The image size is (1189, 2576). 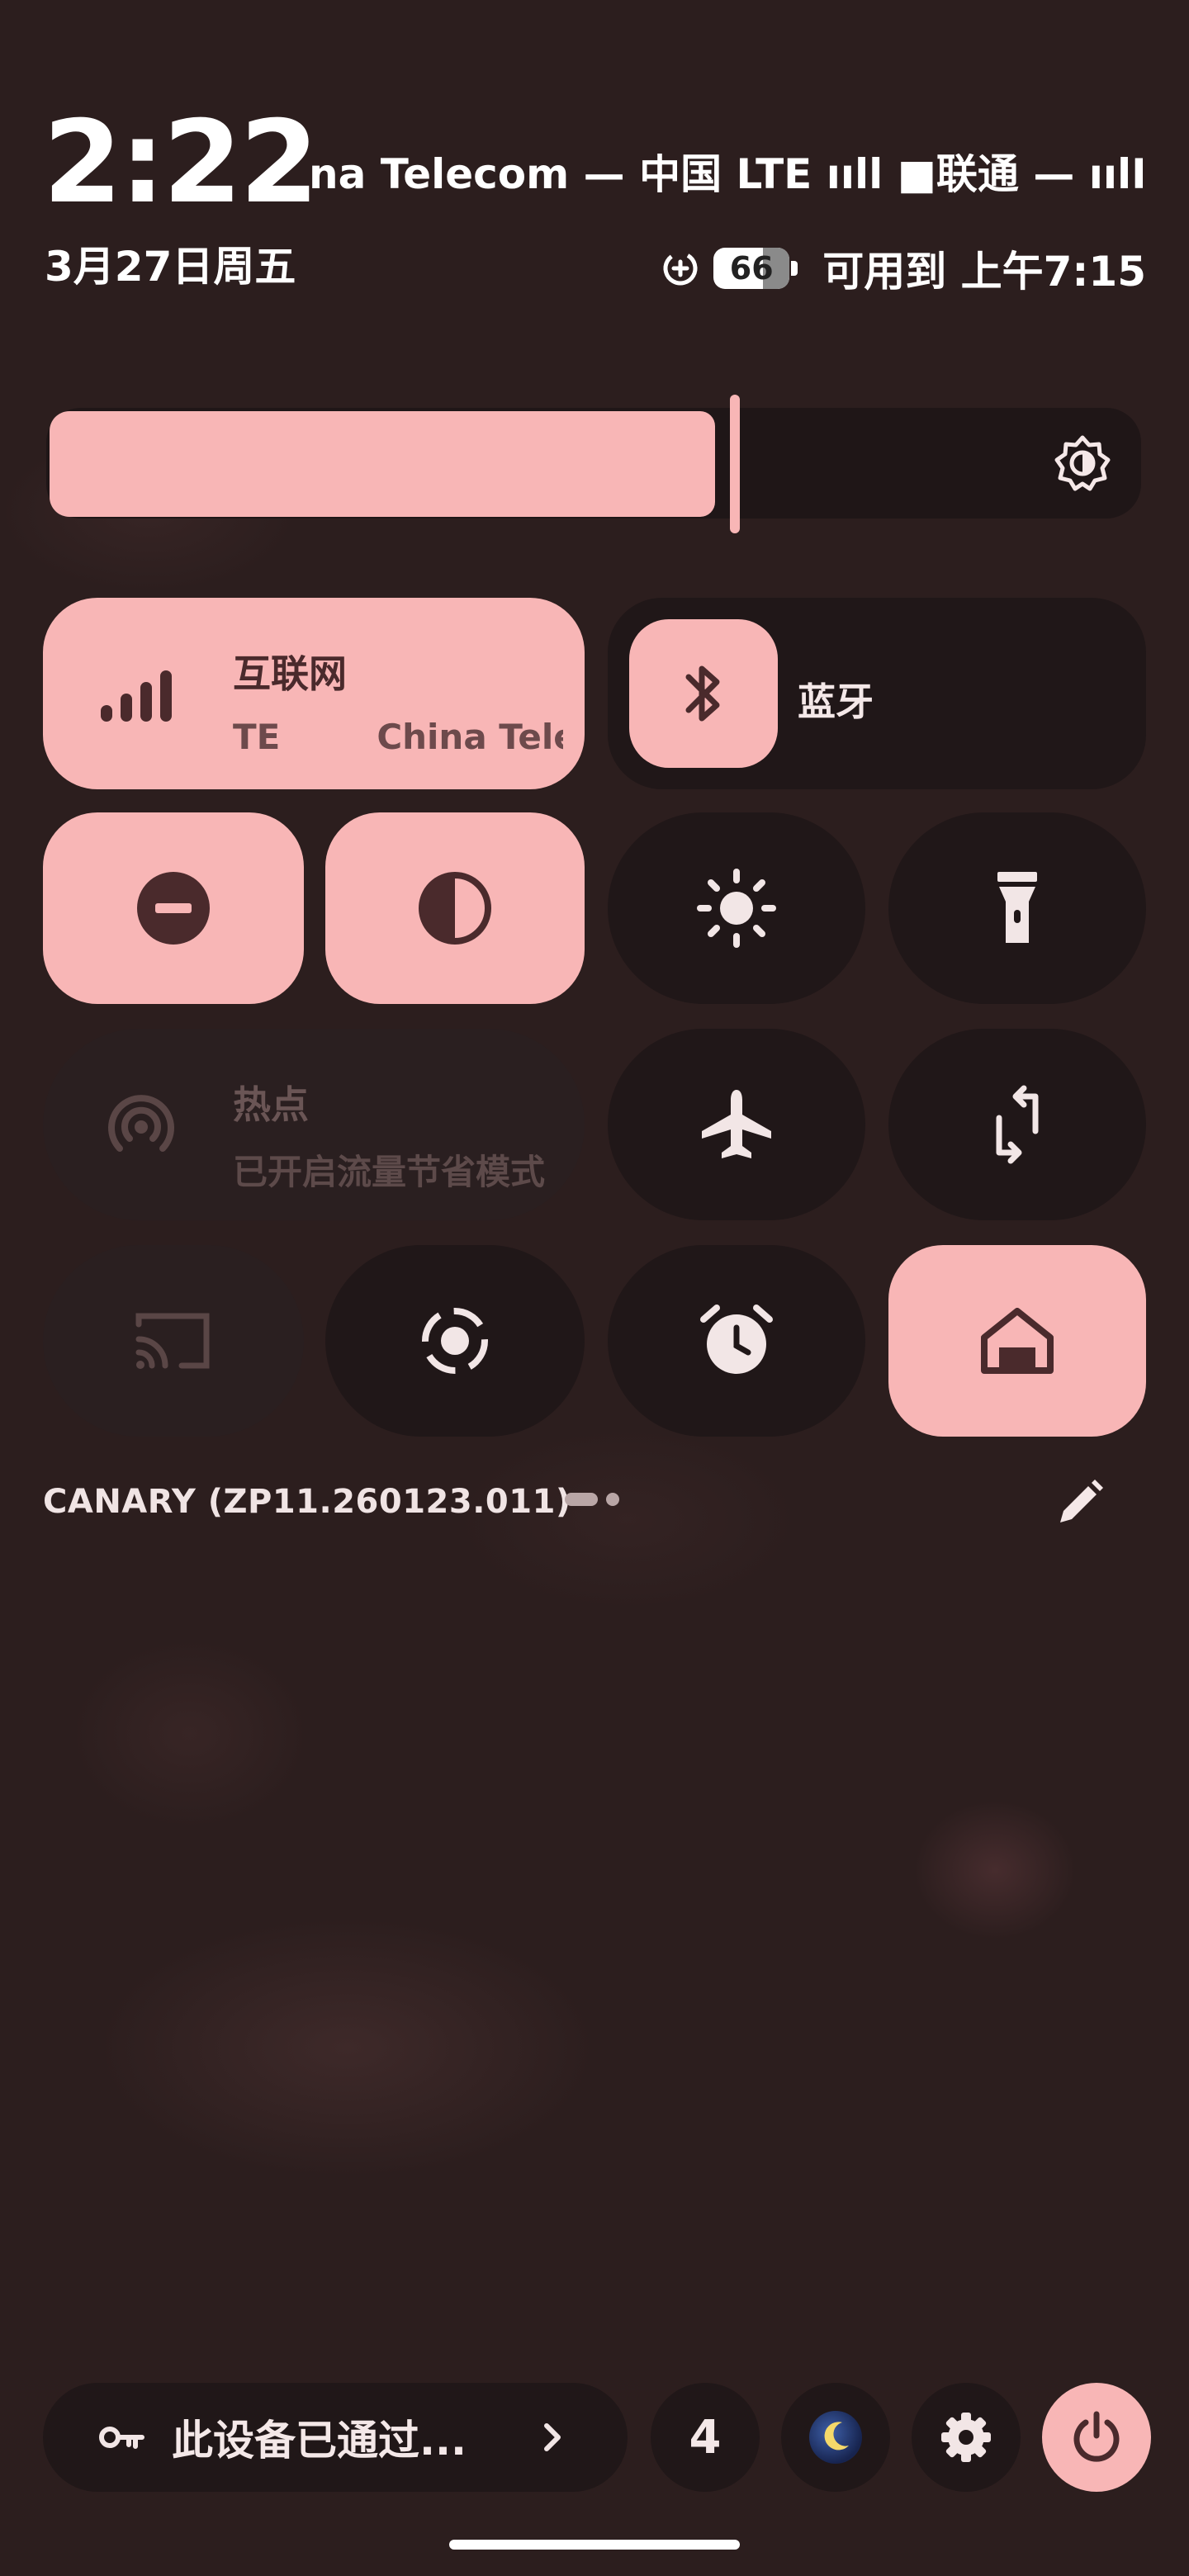 I want to click on do-not-disturb-icon, so click(x=173, y=908).